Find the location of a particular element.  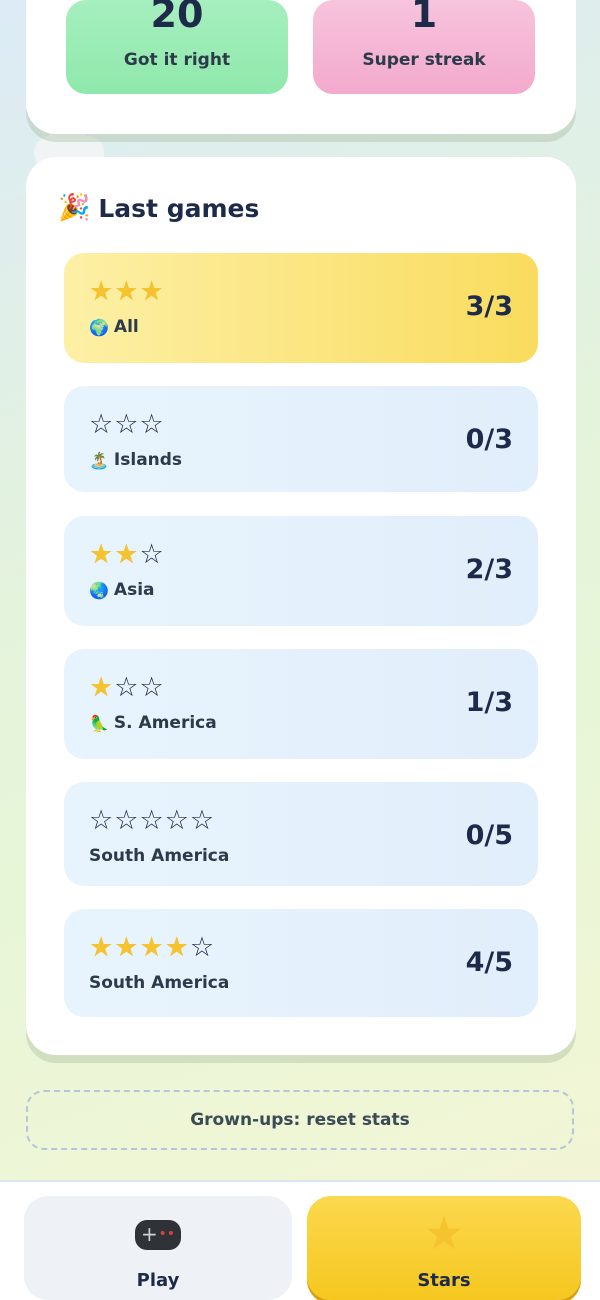

stat-value: 20 is located at coordinates (177, 18).